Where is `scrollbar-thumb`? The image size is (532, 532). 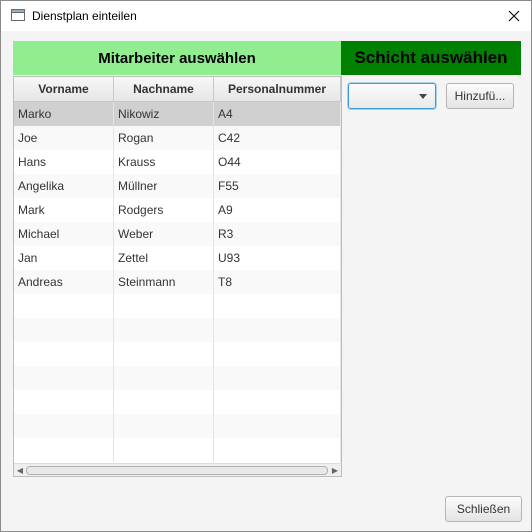
scrollbar-thumb is located at coordinates (177, 470).